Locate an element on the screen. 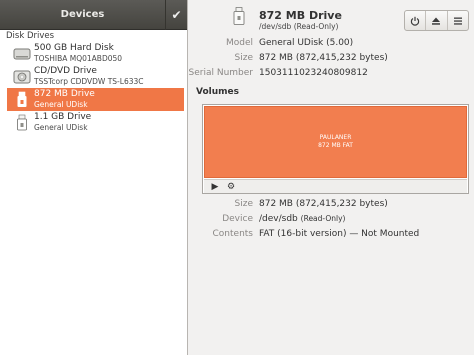  volume-device-value: /dev/sdb (Read-Only) is located at coordinates (302, 219).